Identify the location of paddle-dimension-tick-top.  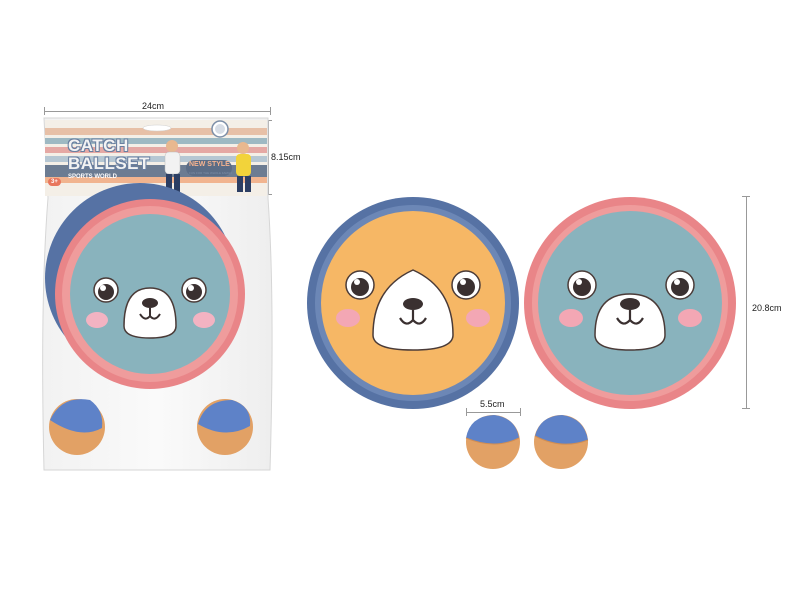
(746, 196).